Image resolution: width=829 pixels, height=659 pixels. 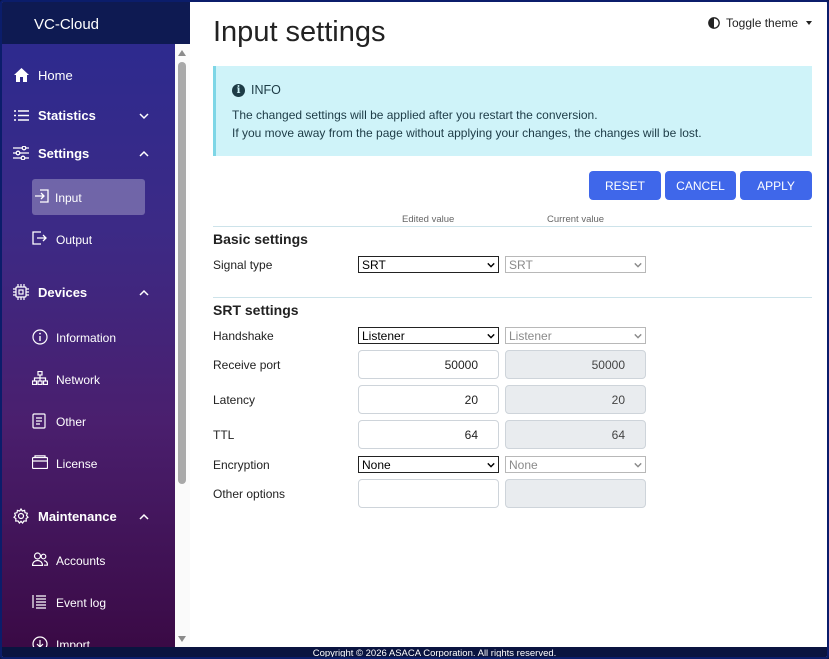 What do you see at coordinates (428, 264) in the screenshot?
I see `signal-type-select: SRT` at bounding box center [428, 264].